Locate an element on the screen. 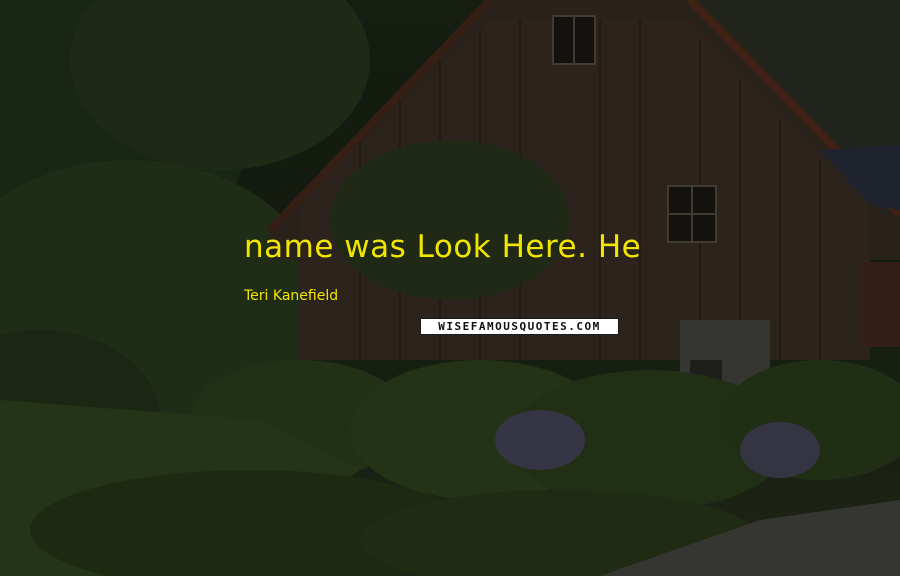 The height and width of the screenshot is (576, 900). quote-text: name was Look Here. He is located at coordinates (443, 247).